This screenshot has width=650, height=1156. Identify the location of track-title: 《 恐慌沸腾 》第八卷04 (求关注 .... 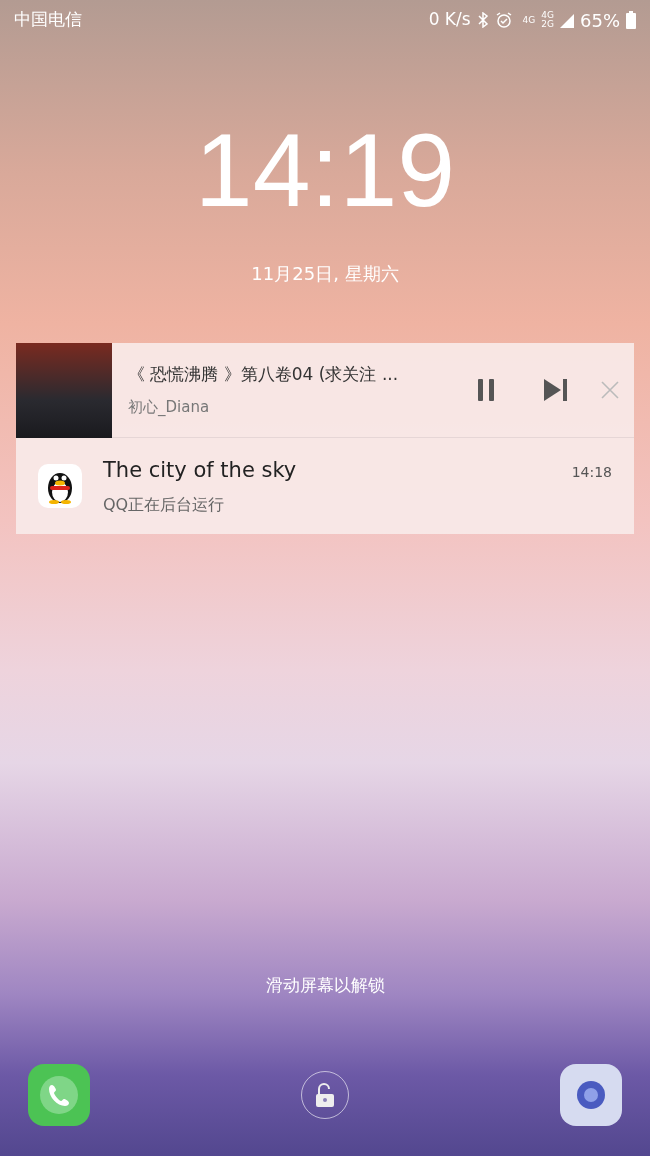
(264, 374).